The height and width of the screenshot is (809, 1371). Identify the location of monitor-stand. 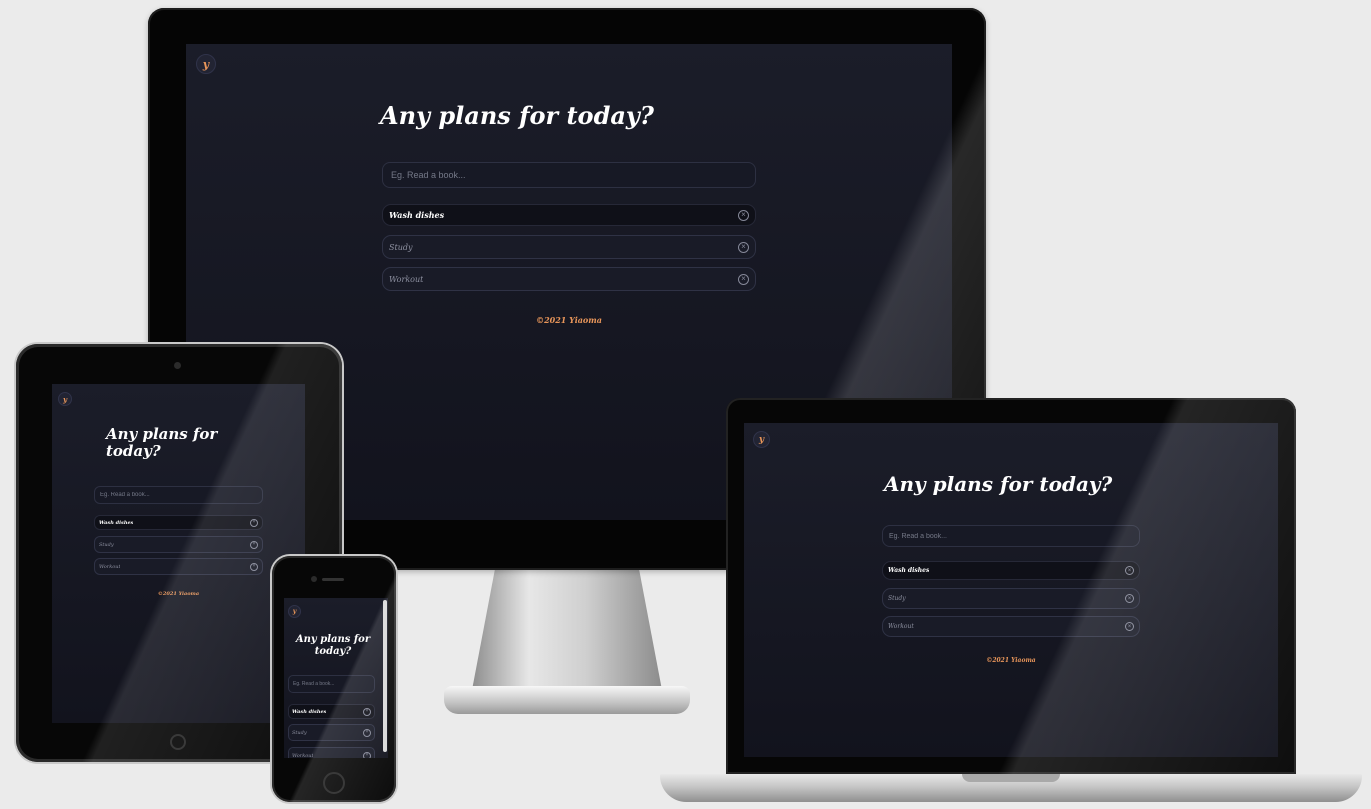
(567, 630).